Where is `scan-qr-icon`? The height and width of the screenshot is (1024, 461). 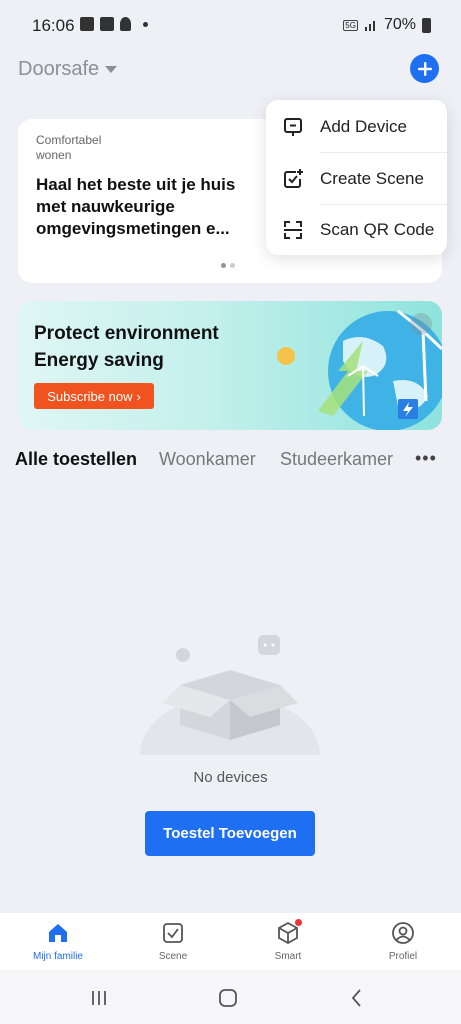 scan-qr-icon is located at coordinates (293, 230).